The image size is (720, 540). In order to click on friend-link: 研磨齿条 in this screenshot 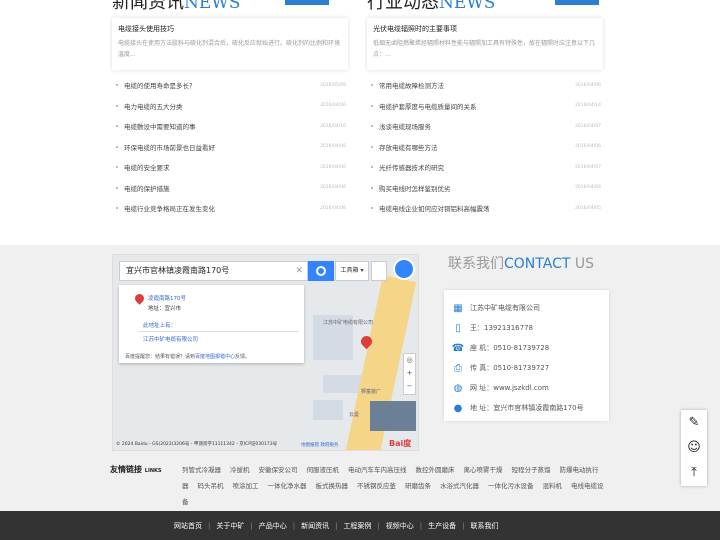, I will do `click(418, 486)`.